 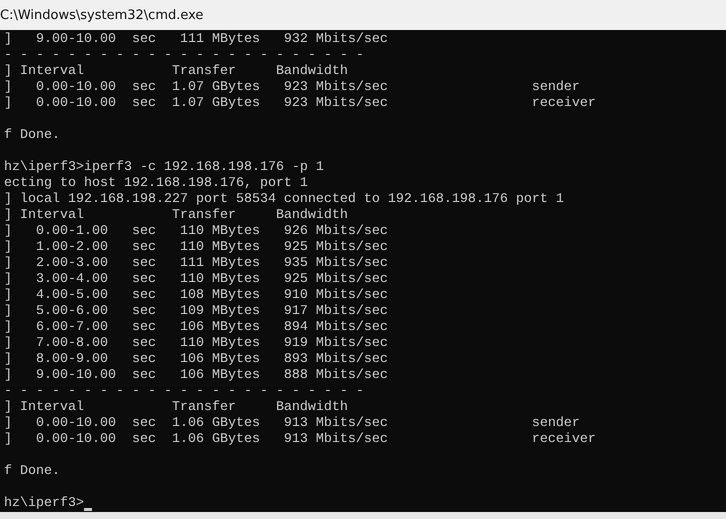 What do you see at coordinates (196, 280) in the screenshot?
I see `console-line: ] 3.00-4.00 sec 110 MBytes 925 Mbits/sec` at bounding box center [196, 280].